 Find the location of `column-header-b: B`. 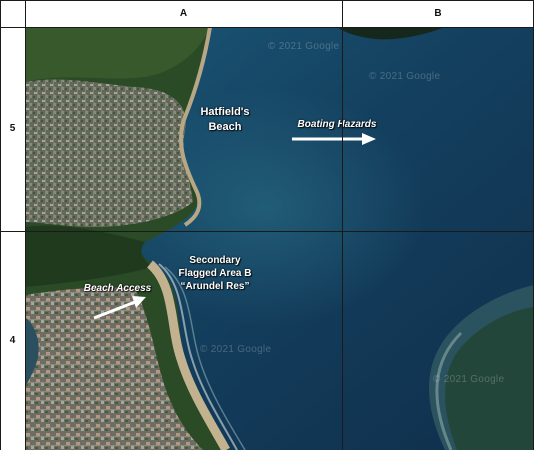

column-header-b: B is located at coordinates (438, 13).